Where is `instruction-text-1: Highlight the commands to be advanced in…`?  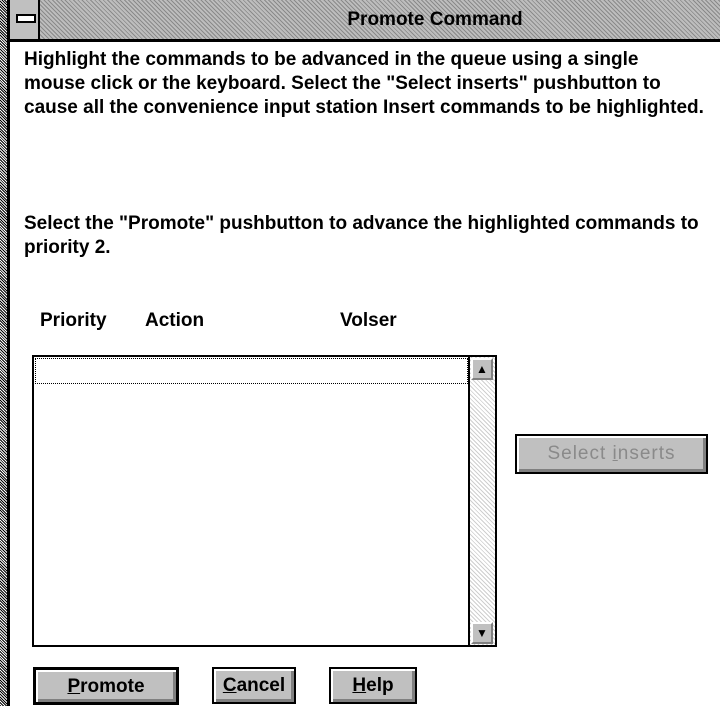
instruction-text-1: Highlight the commands to be advanced in… is located at coordinates (364, 83).